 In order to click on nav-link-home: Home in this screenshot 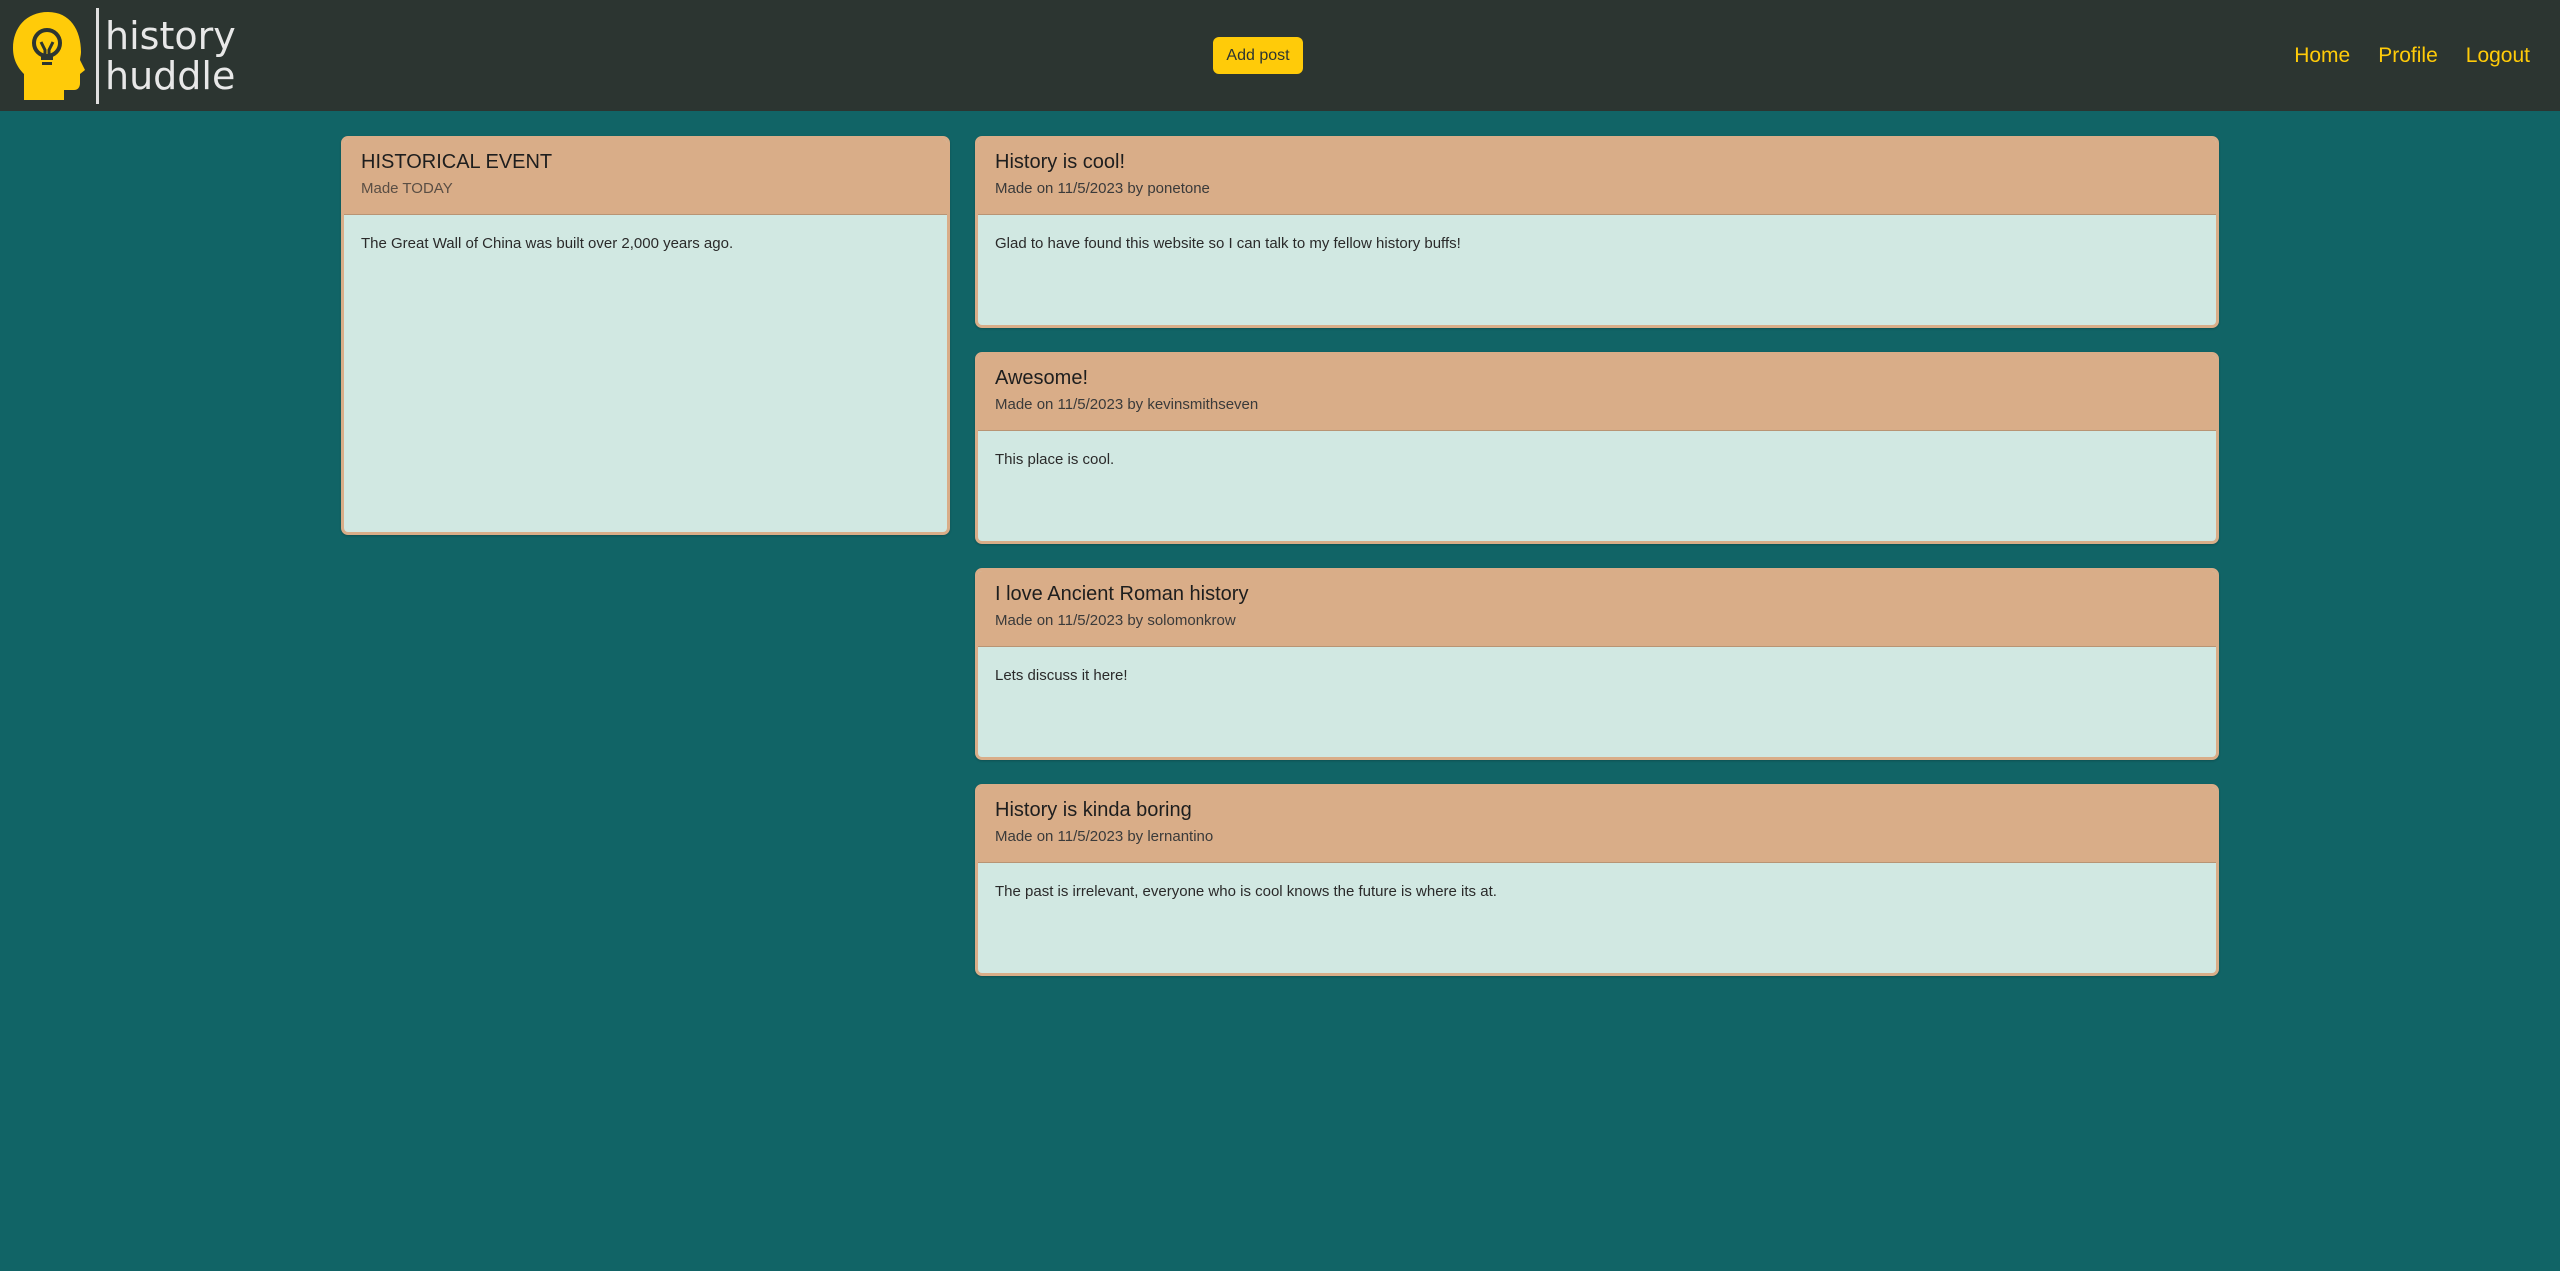, I will do `click(2322, 56)`.